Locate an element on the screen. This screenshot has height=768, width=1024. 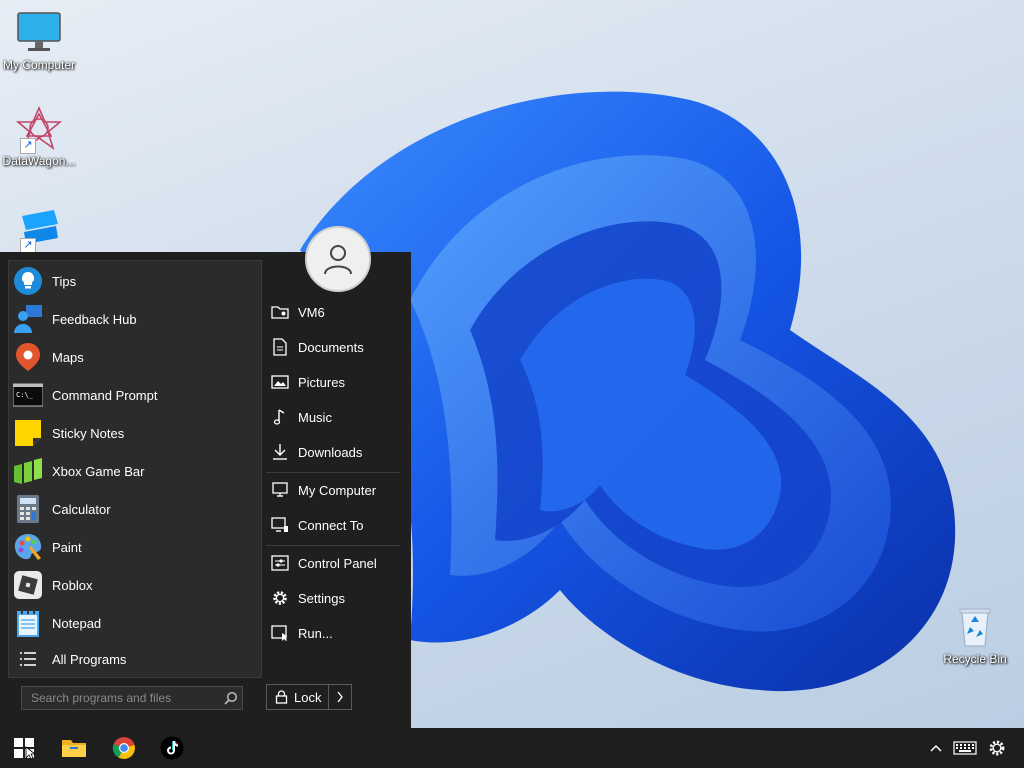
start-app-feedback-hub: Feedback Hub is located at coordinates (135, 319).